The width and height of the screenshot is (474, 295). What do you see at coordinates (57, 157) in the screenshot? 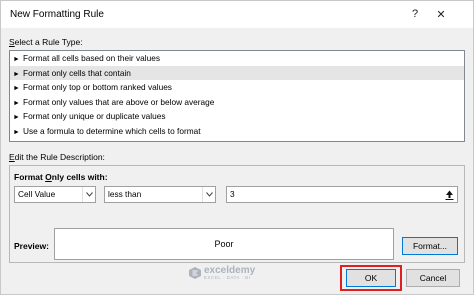
I see `rule-description-label: Edit the Rule Description:` at bounding box center [57, 157].